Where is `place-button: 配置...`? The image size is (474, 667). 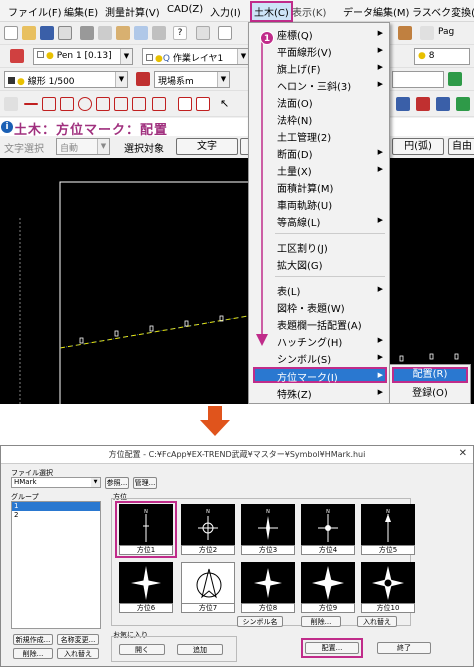
place-button: 配置... is located at coordinates (332, 648).